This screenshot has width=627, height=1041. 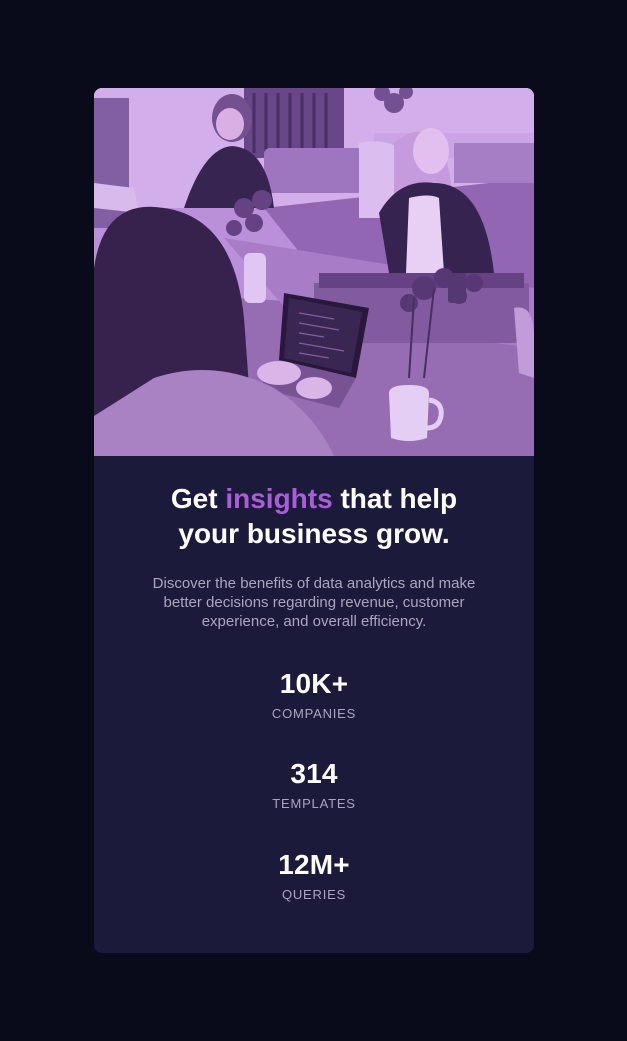 I want to click on stat-value: 314, so click(x=314, y=773).